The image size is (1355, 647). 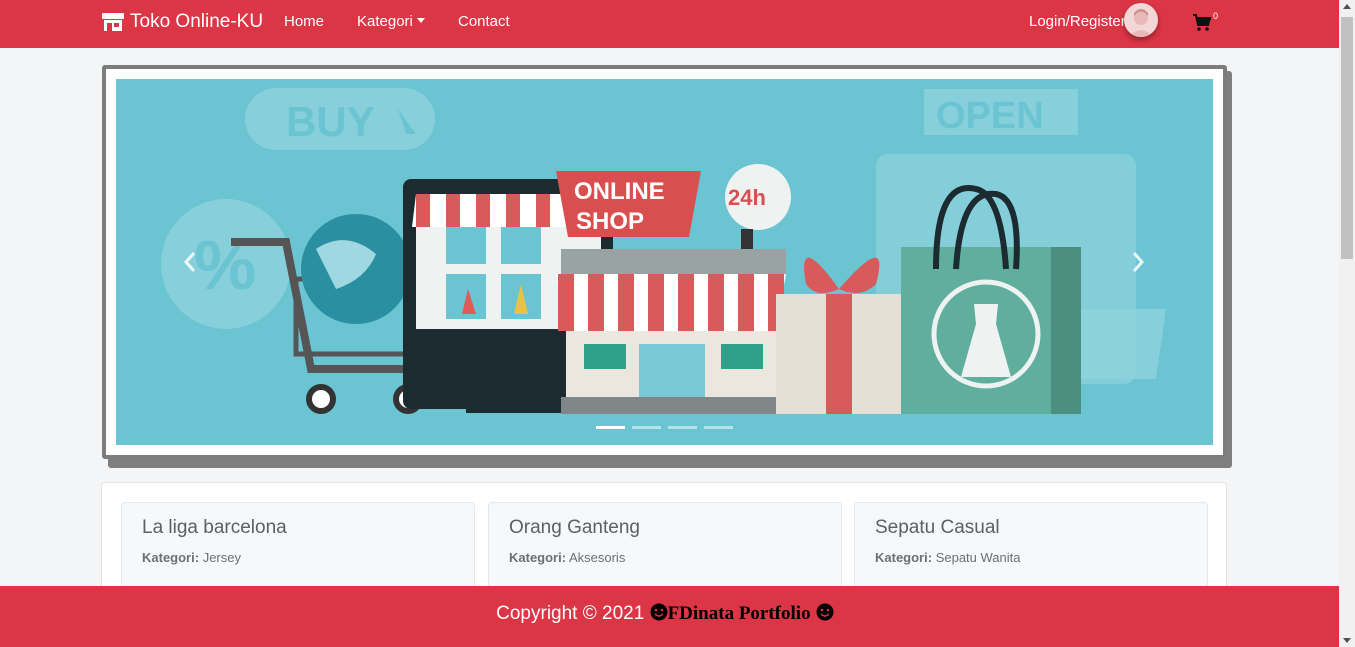 I want to click on product-title: Sepatu Casual, so click(x=937, y=527).